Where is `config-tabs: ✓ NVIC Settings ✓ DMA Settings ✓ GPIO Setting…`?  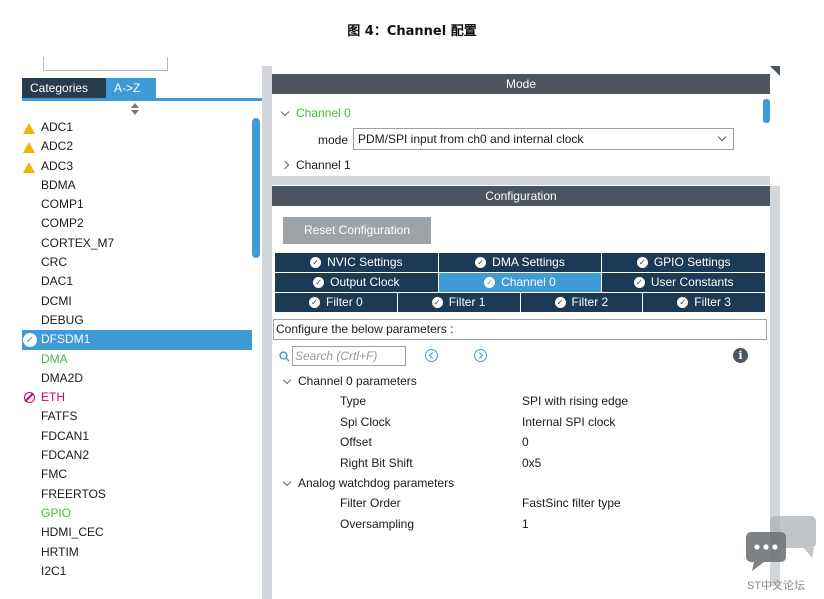 config-tabs: ✓ NVIC Settings ✓ DMA Settings ✓ GPIO Setting… is located at coordinates (520, 283).